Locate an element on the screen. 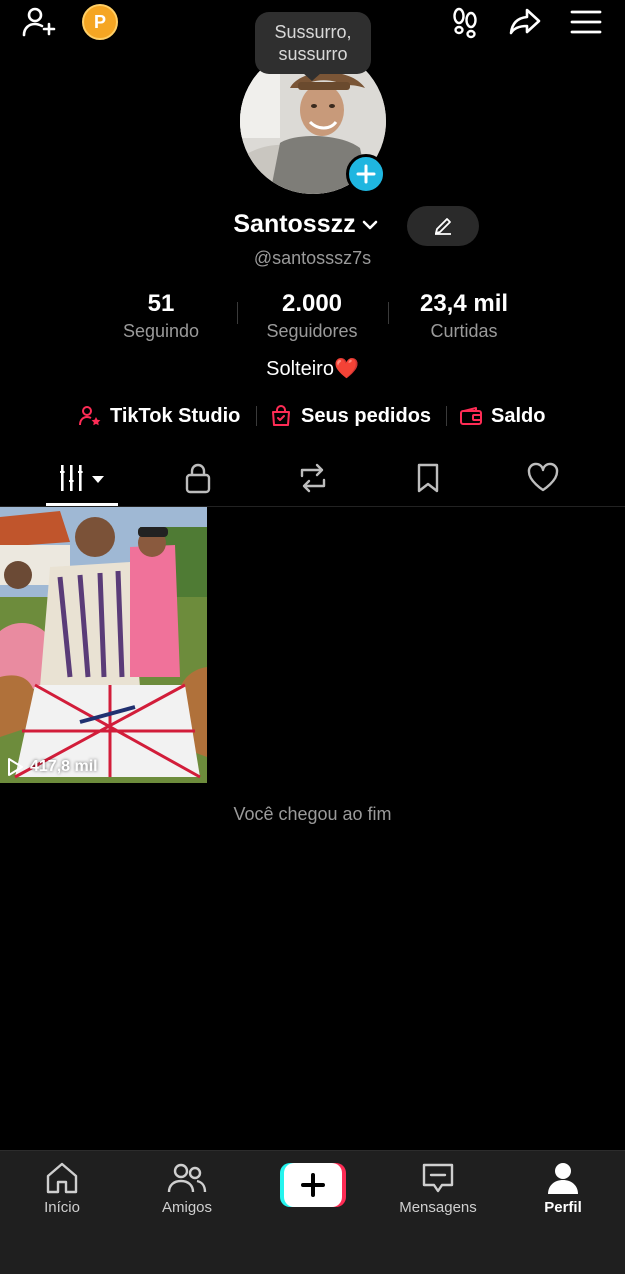 Image resolution: width=625 pixels, height=1274 pixels. tiktok-studio-label: TikTok Studio is located at coordinates (175, 415).